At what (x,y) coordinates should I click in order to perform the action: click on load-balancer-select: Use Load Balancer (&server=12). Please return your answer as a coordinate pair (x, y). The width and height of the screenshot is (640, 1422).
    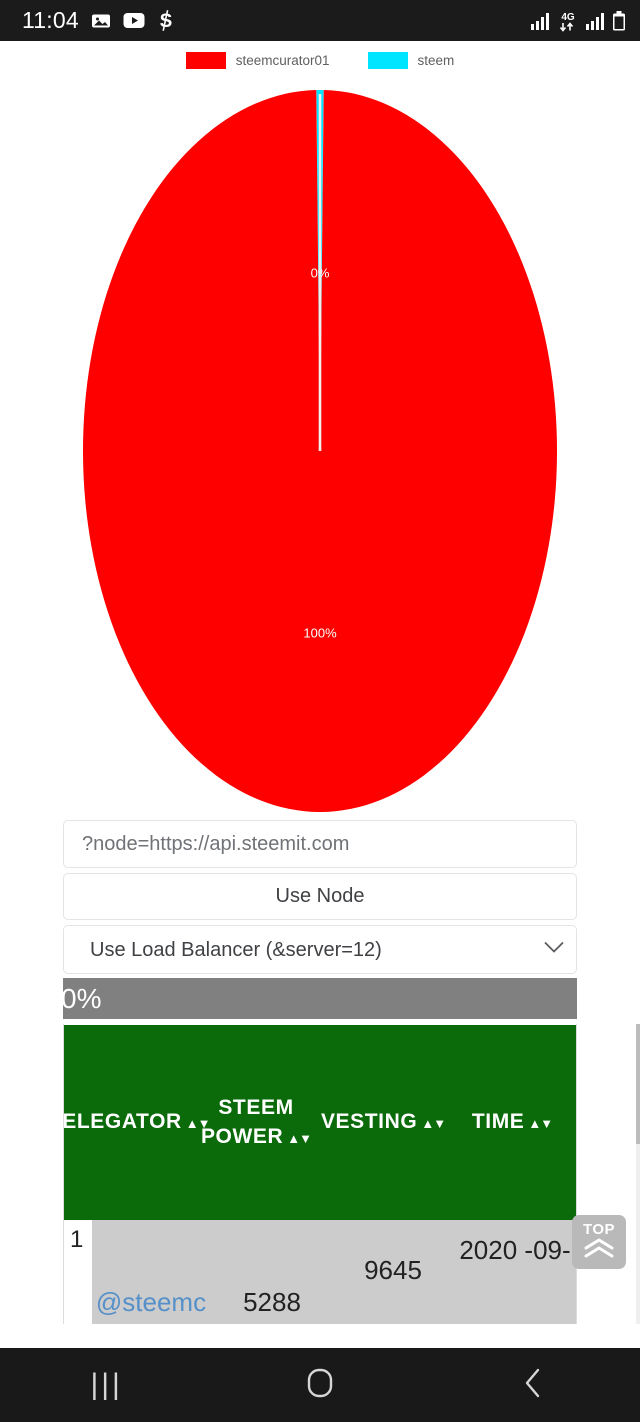
    Looking at the image, I should click on (320, 949).